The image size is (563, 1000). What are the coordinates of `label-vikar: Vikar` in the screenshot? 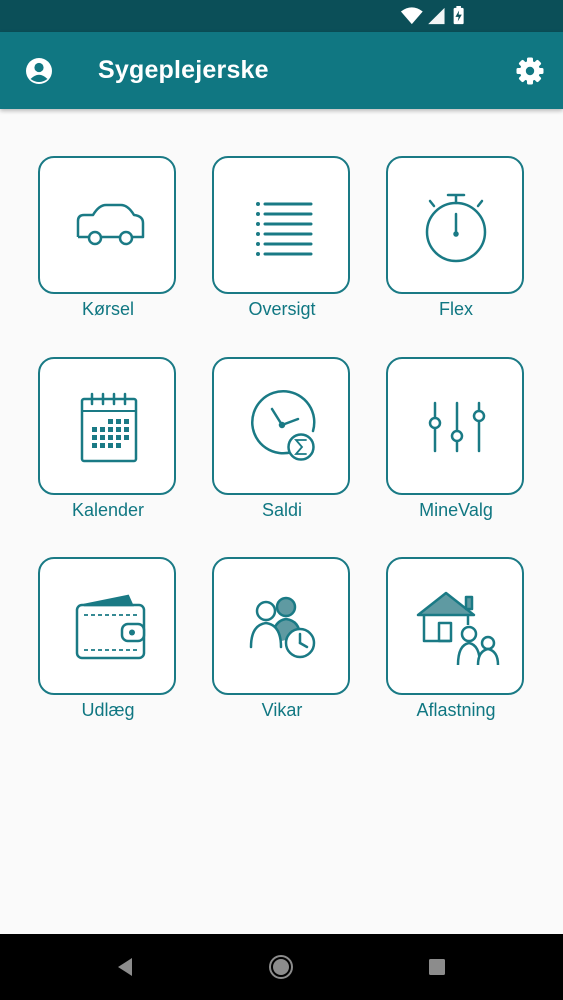 It's located at (282, 710).